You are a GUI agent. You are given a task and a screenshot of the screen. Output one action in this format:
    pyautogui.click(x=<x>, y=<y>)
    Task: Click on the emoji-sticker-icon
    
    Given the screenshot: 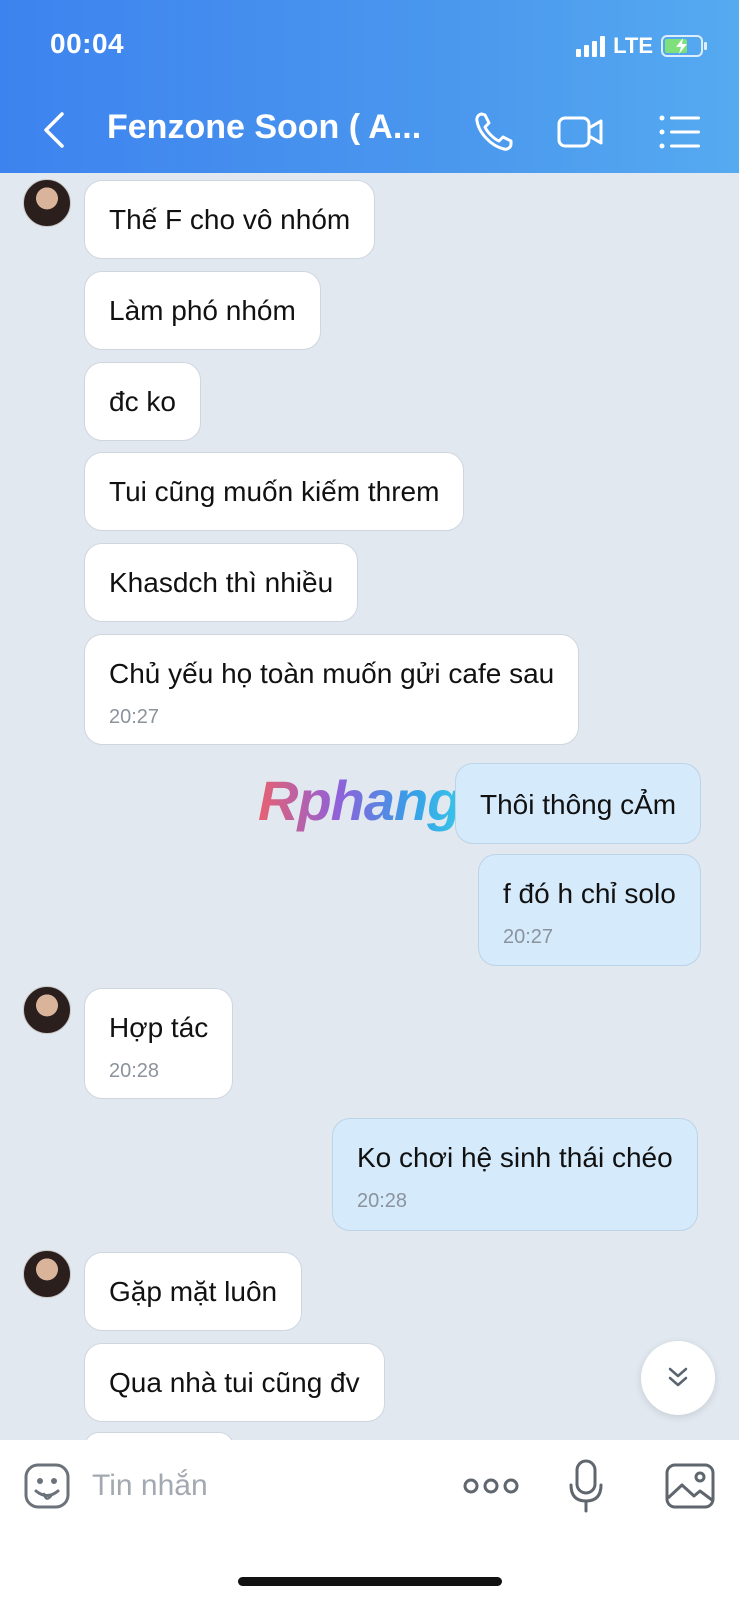 What is the action you would take?
    pyautogui.click(x=47, y=1486)
    